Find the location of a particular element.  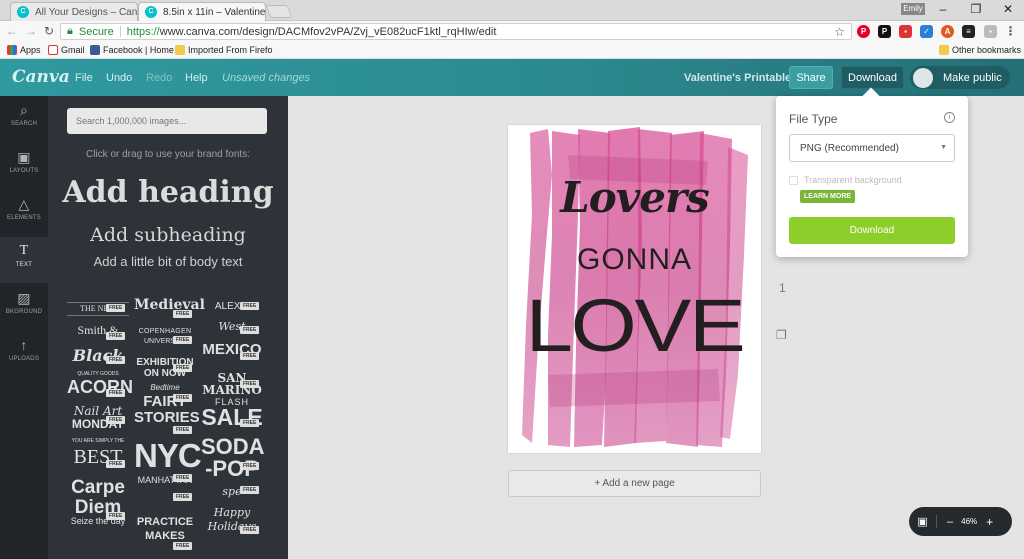

learn-more-button: LEARN MORE is located at coordinates (828, 196).